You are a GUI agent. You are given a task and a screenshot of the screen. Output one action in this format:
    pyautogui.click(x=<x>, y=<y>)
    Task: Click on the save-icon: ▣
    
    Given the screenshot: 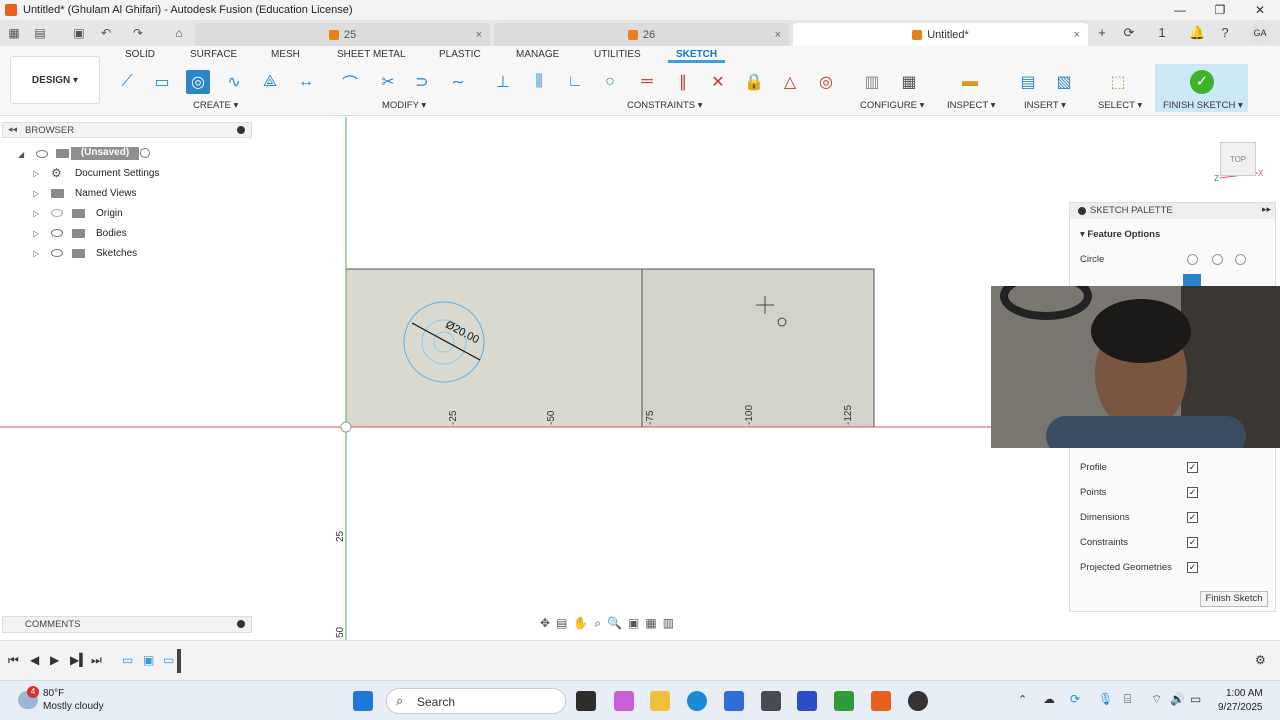 What is the action you would take?
    pyautogui.click(x=79, y=33)
    